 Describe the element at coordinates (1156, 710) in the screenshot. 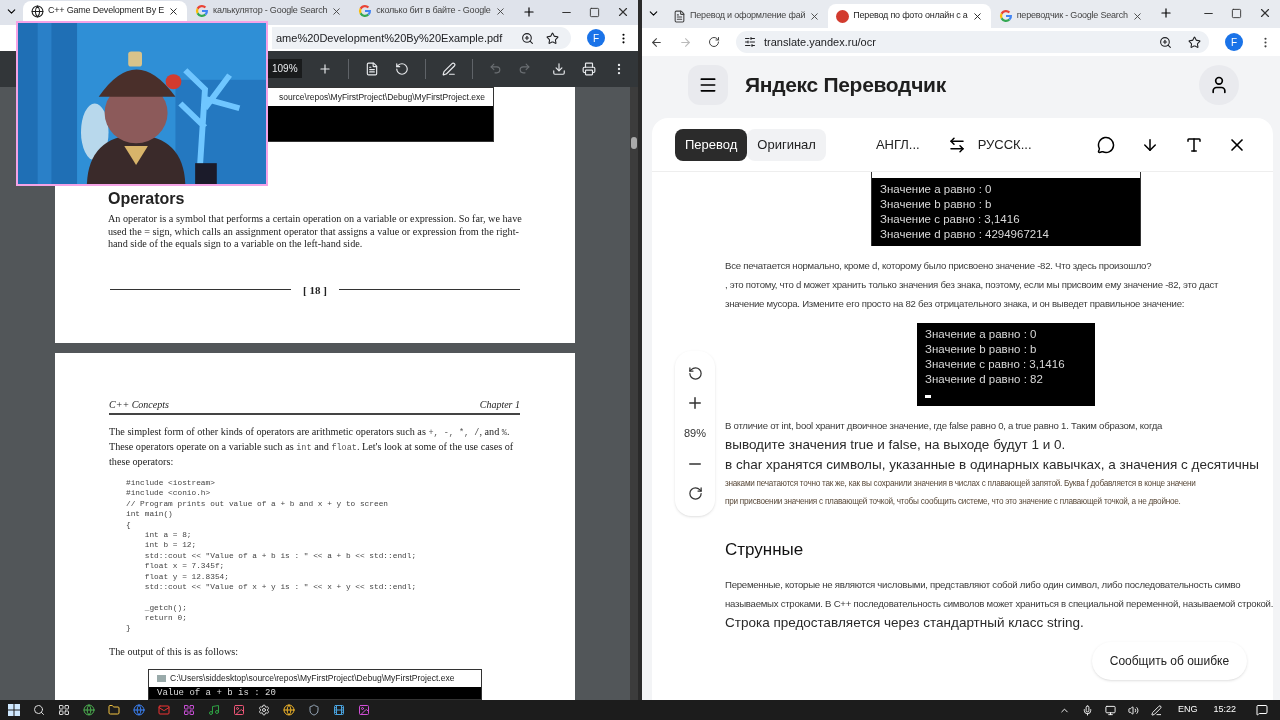

I see `pen-icon` at that location.